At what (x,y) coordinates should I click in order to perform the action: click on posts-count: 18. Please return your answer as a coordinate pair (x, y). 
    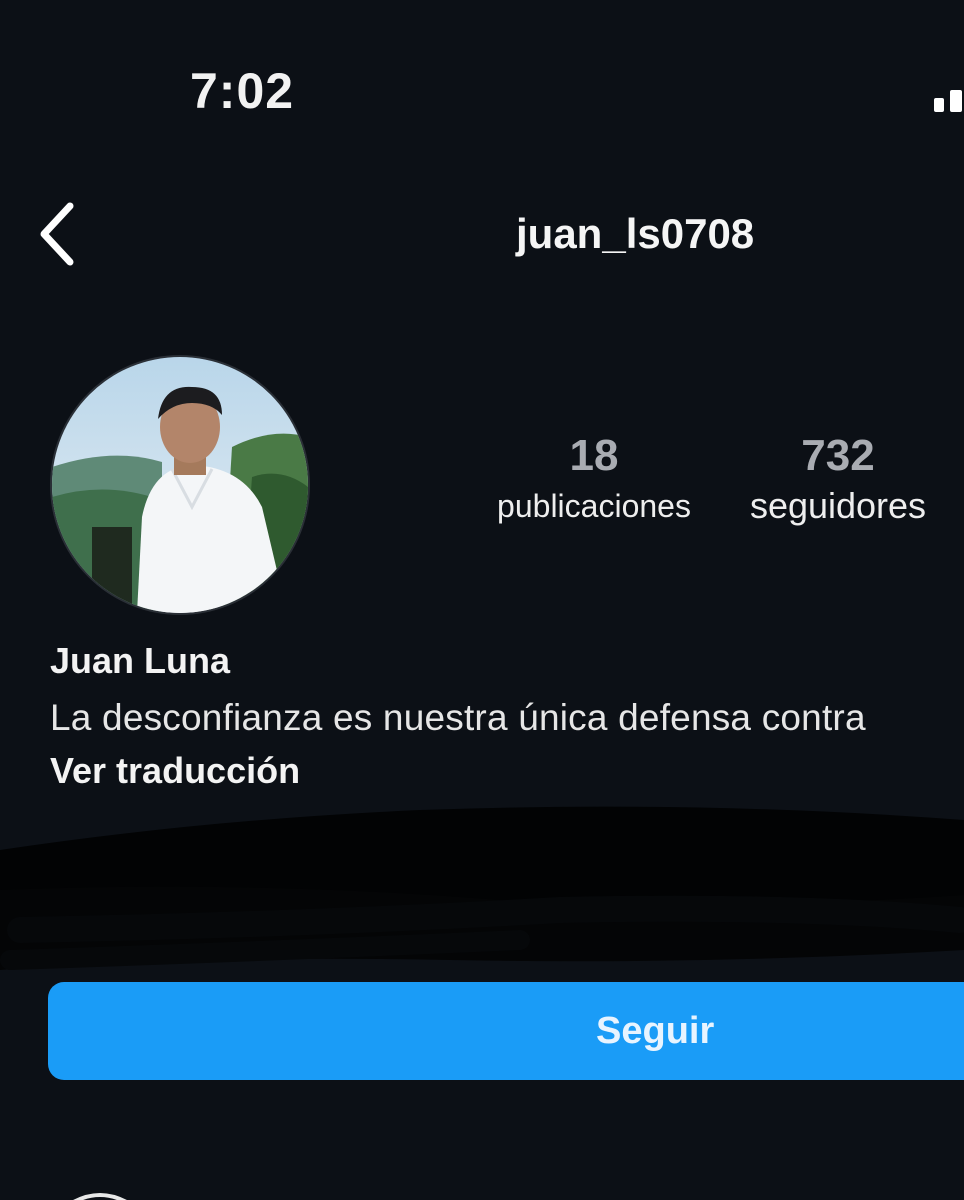
    Looking at the image, I should click on (594, 455).